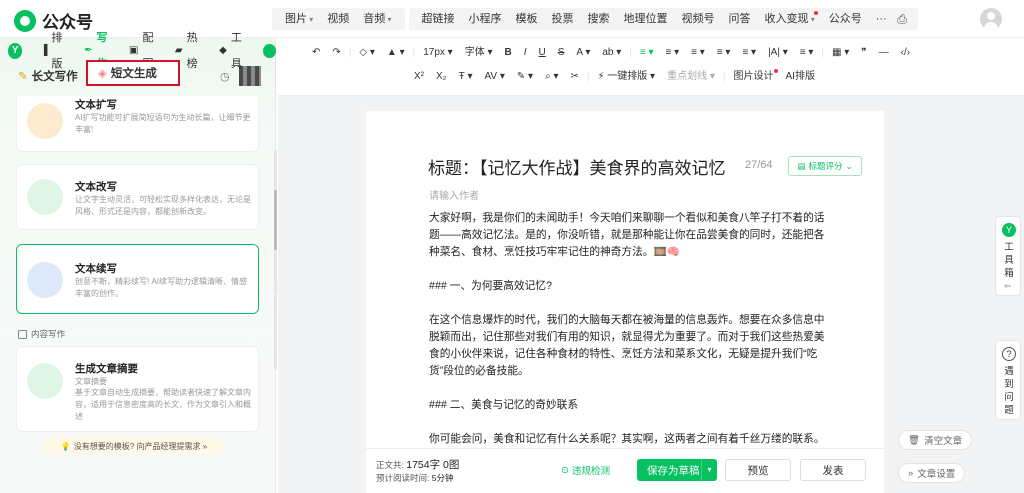 This screenshot has width=1024, height=493. I want to click on indent-icon: ≡ ▾, so click(673, 53).